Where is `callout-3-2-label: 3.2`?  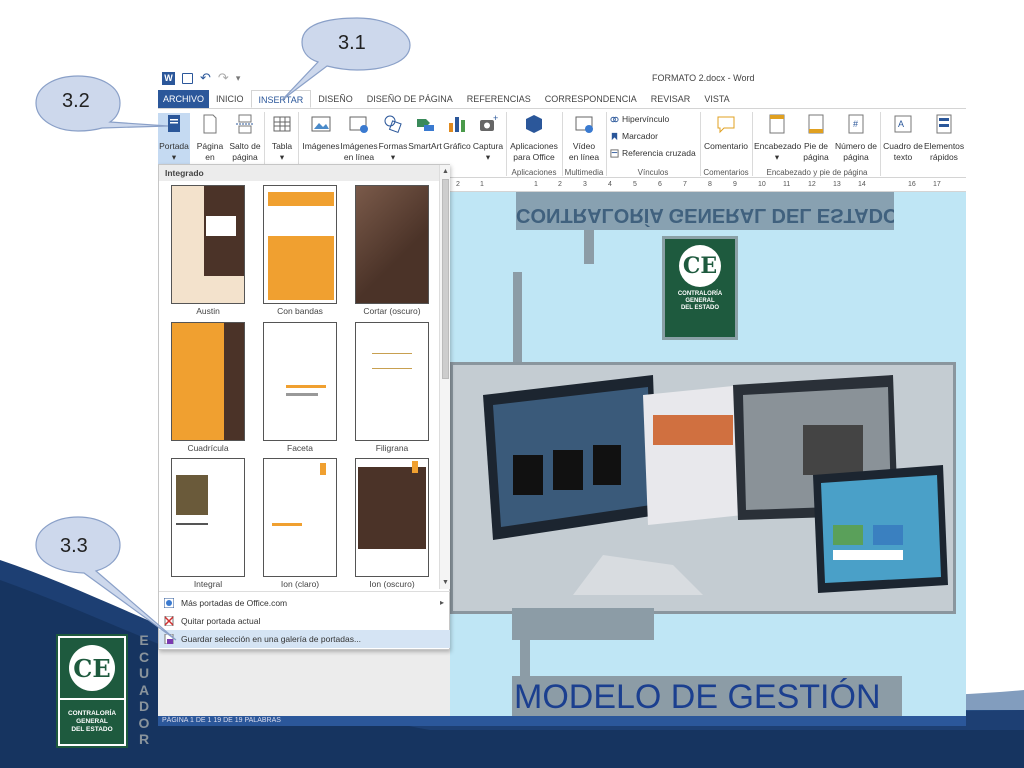 callout-3-2-label: 3.2 is located at coordinates (76, 101).